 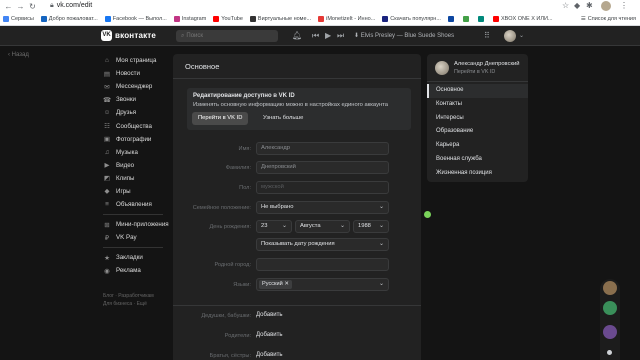 What do you see at coordinates (138, 270) in the screenshot?
I see `left-menu-item: ◉ Реклама` at bounding box center [138, 270].